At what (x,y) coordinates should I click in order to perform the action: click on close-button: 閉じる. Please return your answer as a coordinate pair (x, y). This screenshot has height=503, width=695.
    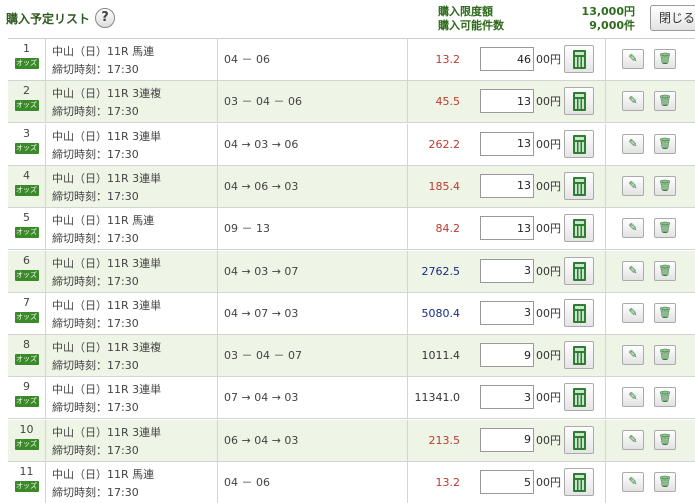
    Looking at the image, I should click on (672, 18).